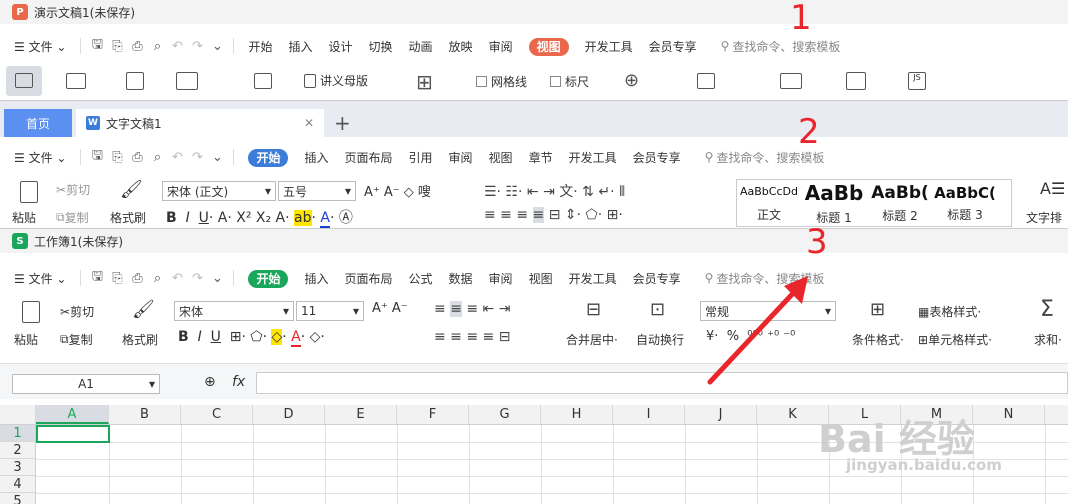 This screenshot has height=504, width=1068. I want to click on zoom-formula-icon: ⊕, so click(210, 382).